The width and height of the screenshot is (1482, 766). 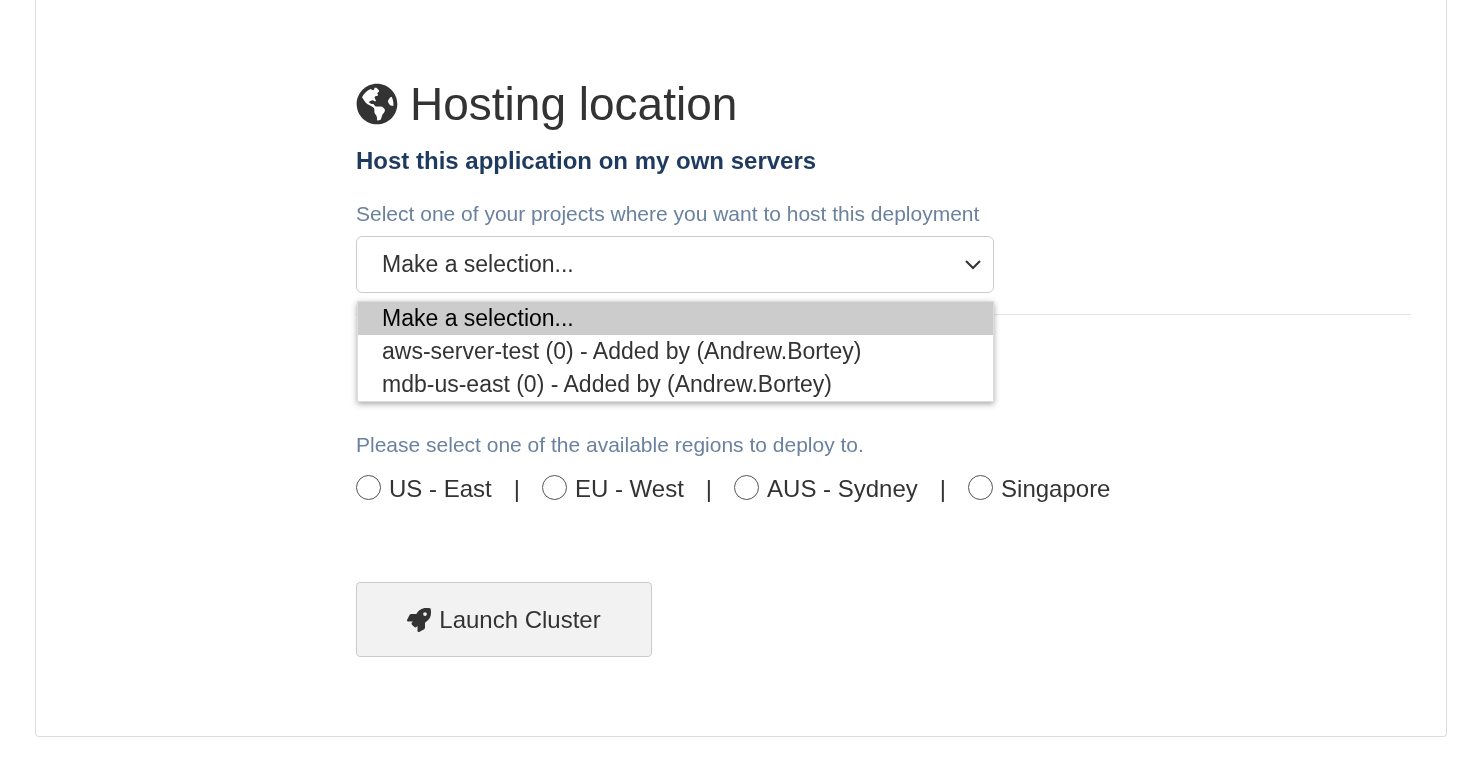 What do you see at coordinates (574, 104) in the screenshot?
I see `page-title: Hosting location` at bounding box center [574, 104].